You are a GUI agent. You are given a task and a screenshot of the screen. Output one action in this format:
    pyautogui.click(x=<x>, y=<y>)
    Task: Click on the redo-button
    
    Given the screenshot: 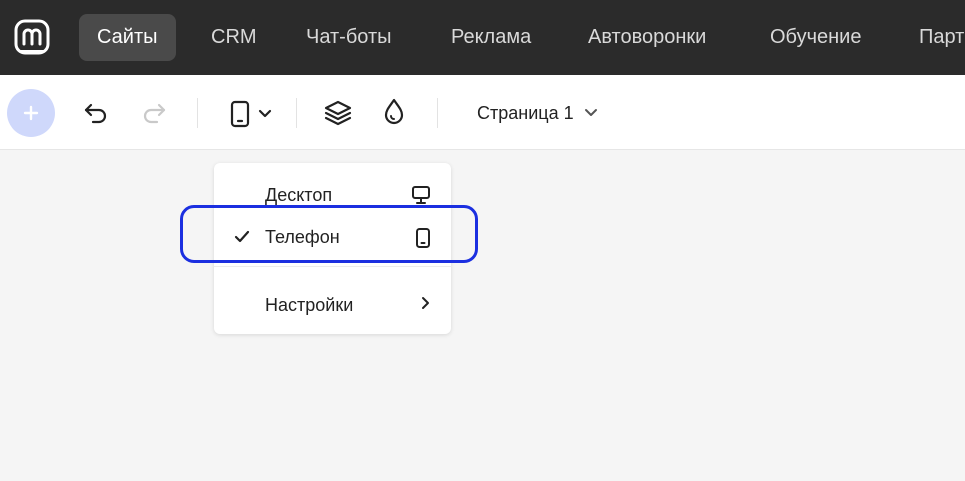 What is the action you would take?
    pyautogui.click(x=154, y=113)
    